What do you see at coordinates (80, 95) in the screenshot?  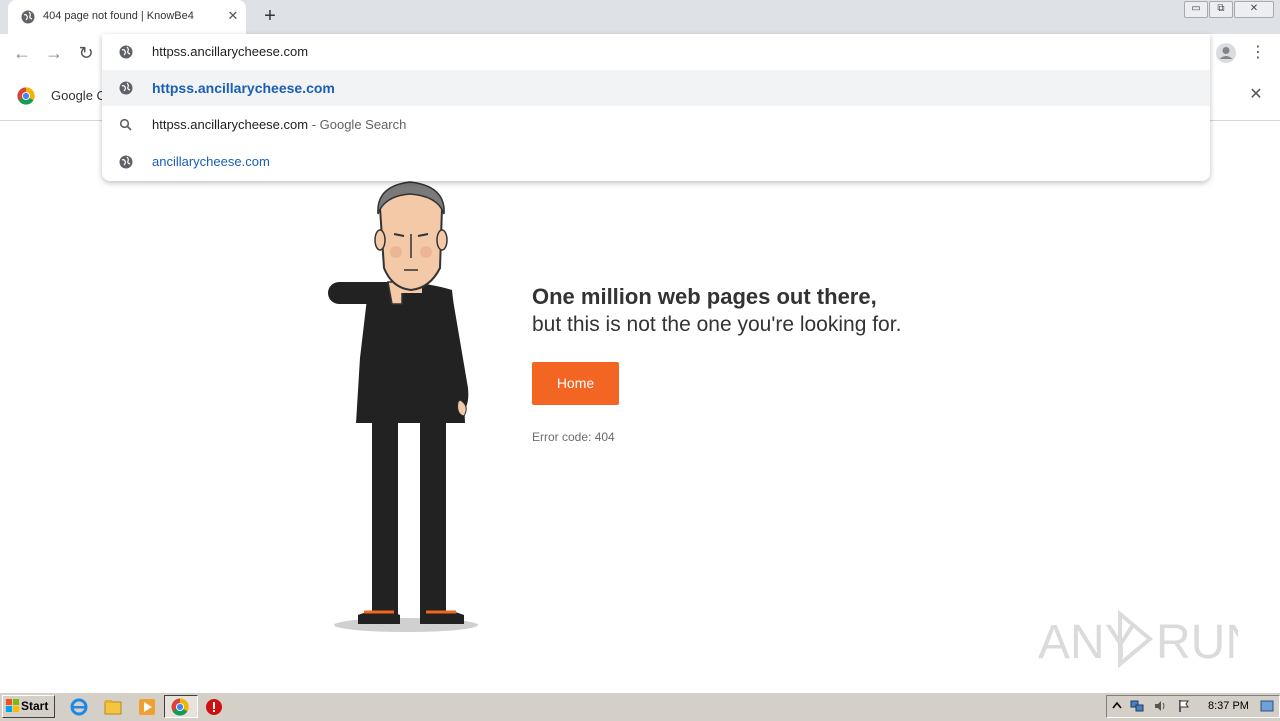 I see `info-bar-label: Google Cl` at bounding box center [80, 95].